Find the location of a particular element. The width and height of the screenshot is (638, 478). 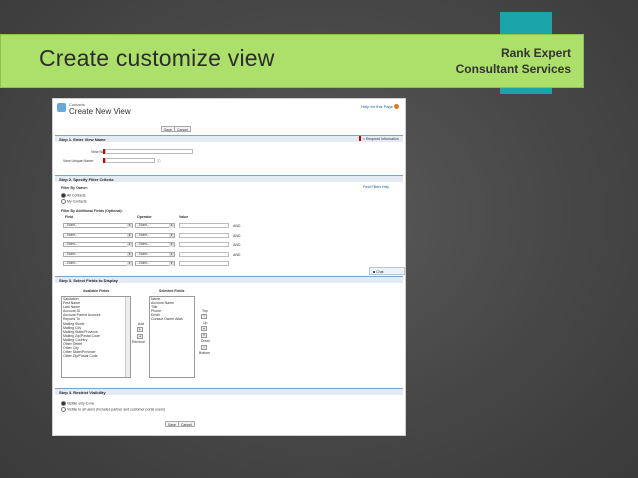

add-arrow-button: ▸ is located at coordinates (140, 329).